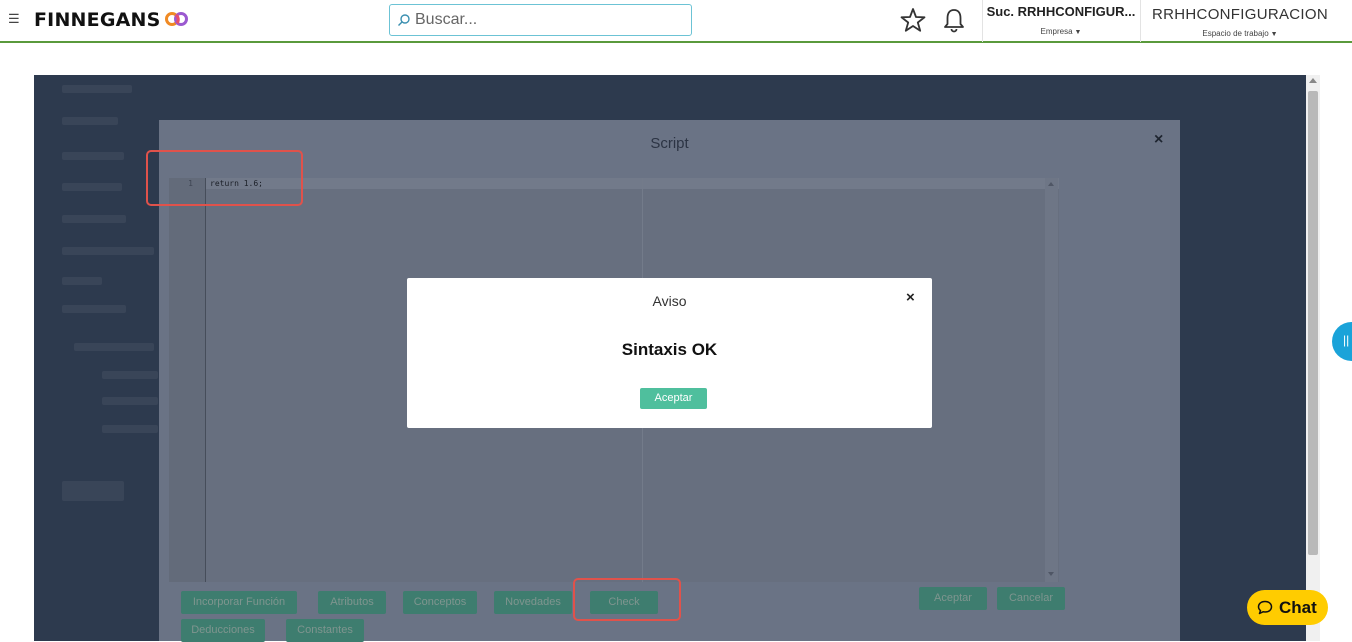 The height and width of the screenshot is (642, 1352). Describe the element at coordinates (1298, 607) in the screenshot. I see `chat-label: Chat` at that location.